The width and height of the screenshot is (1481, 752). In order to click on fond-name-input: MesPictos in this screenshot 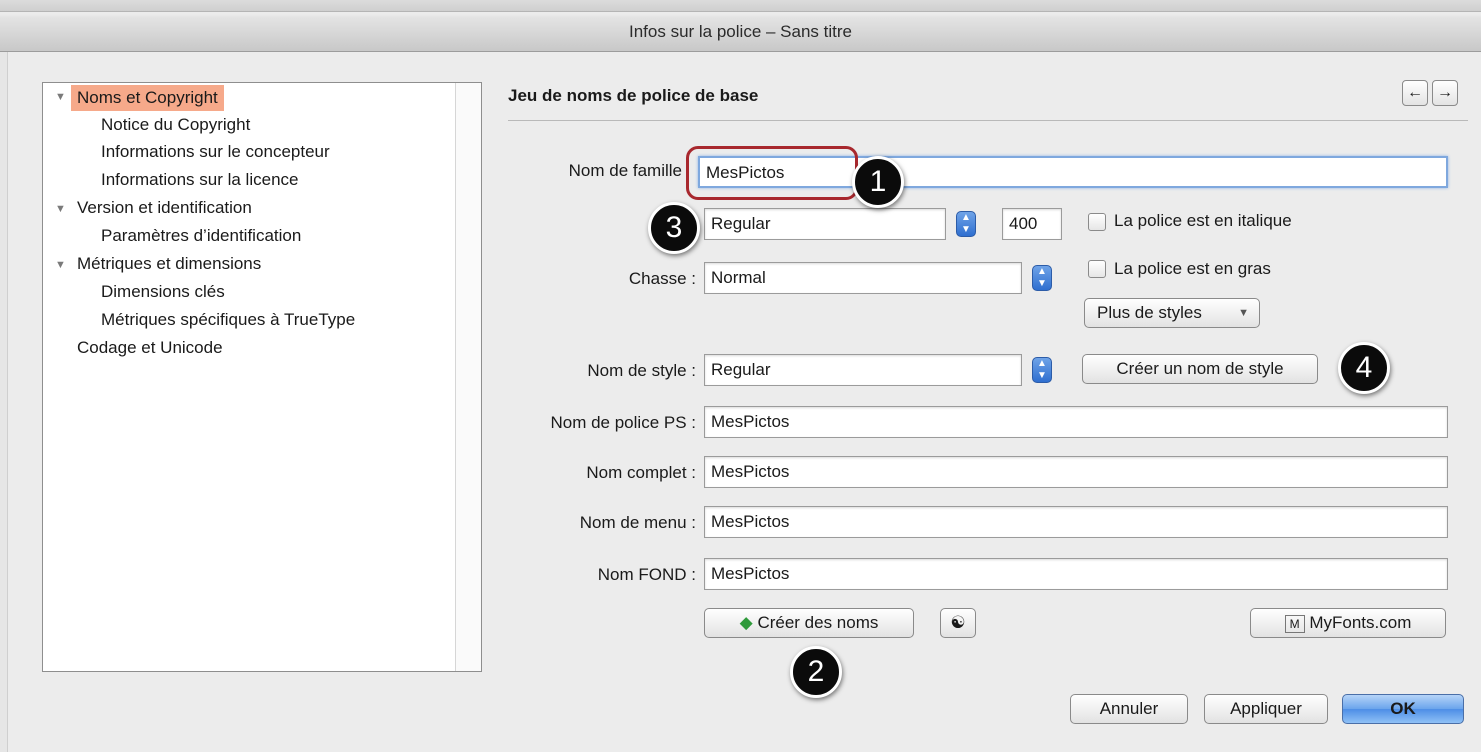, I will do `click(1076, 574)`.